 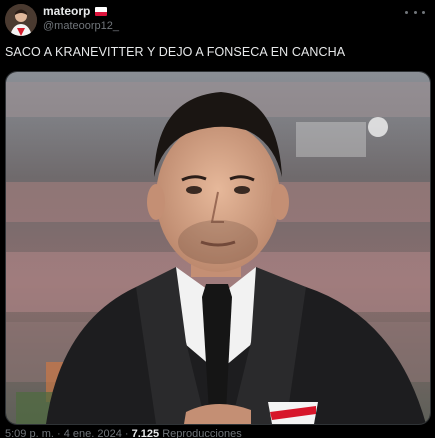 What do you see at coordinates (29, 433) in the screenshot?
I see `tweet-time: 5:09 p. m.` at bounding box center [29, 433].